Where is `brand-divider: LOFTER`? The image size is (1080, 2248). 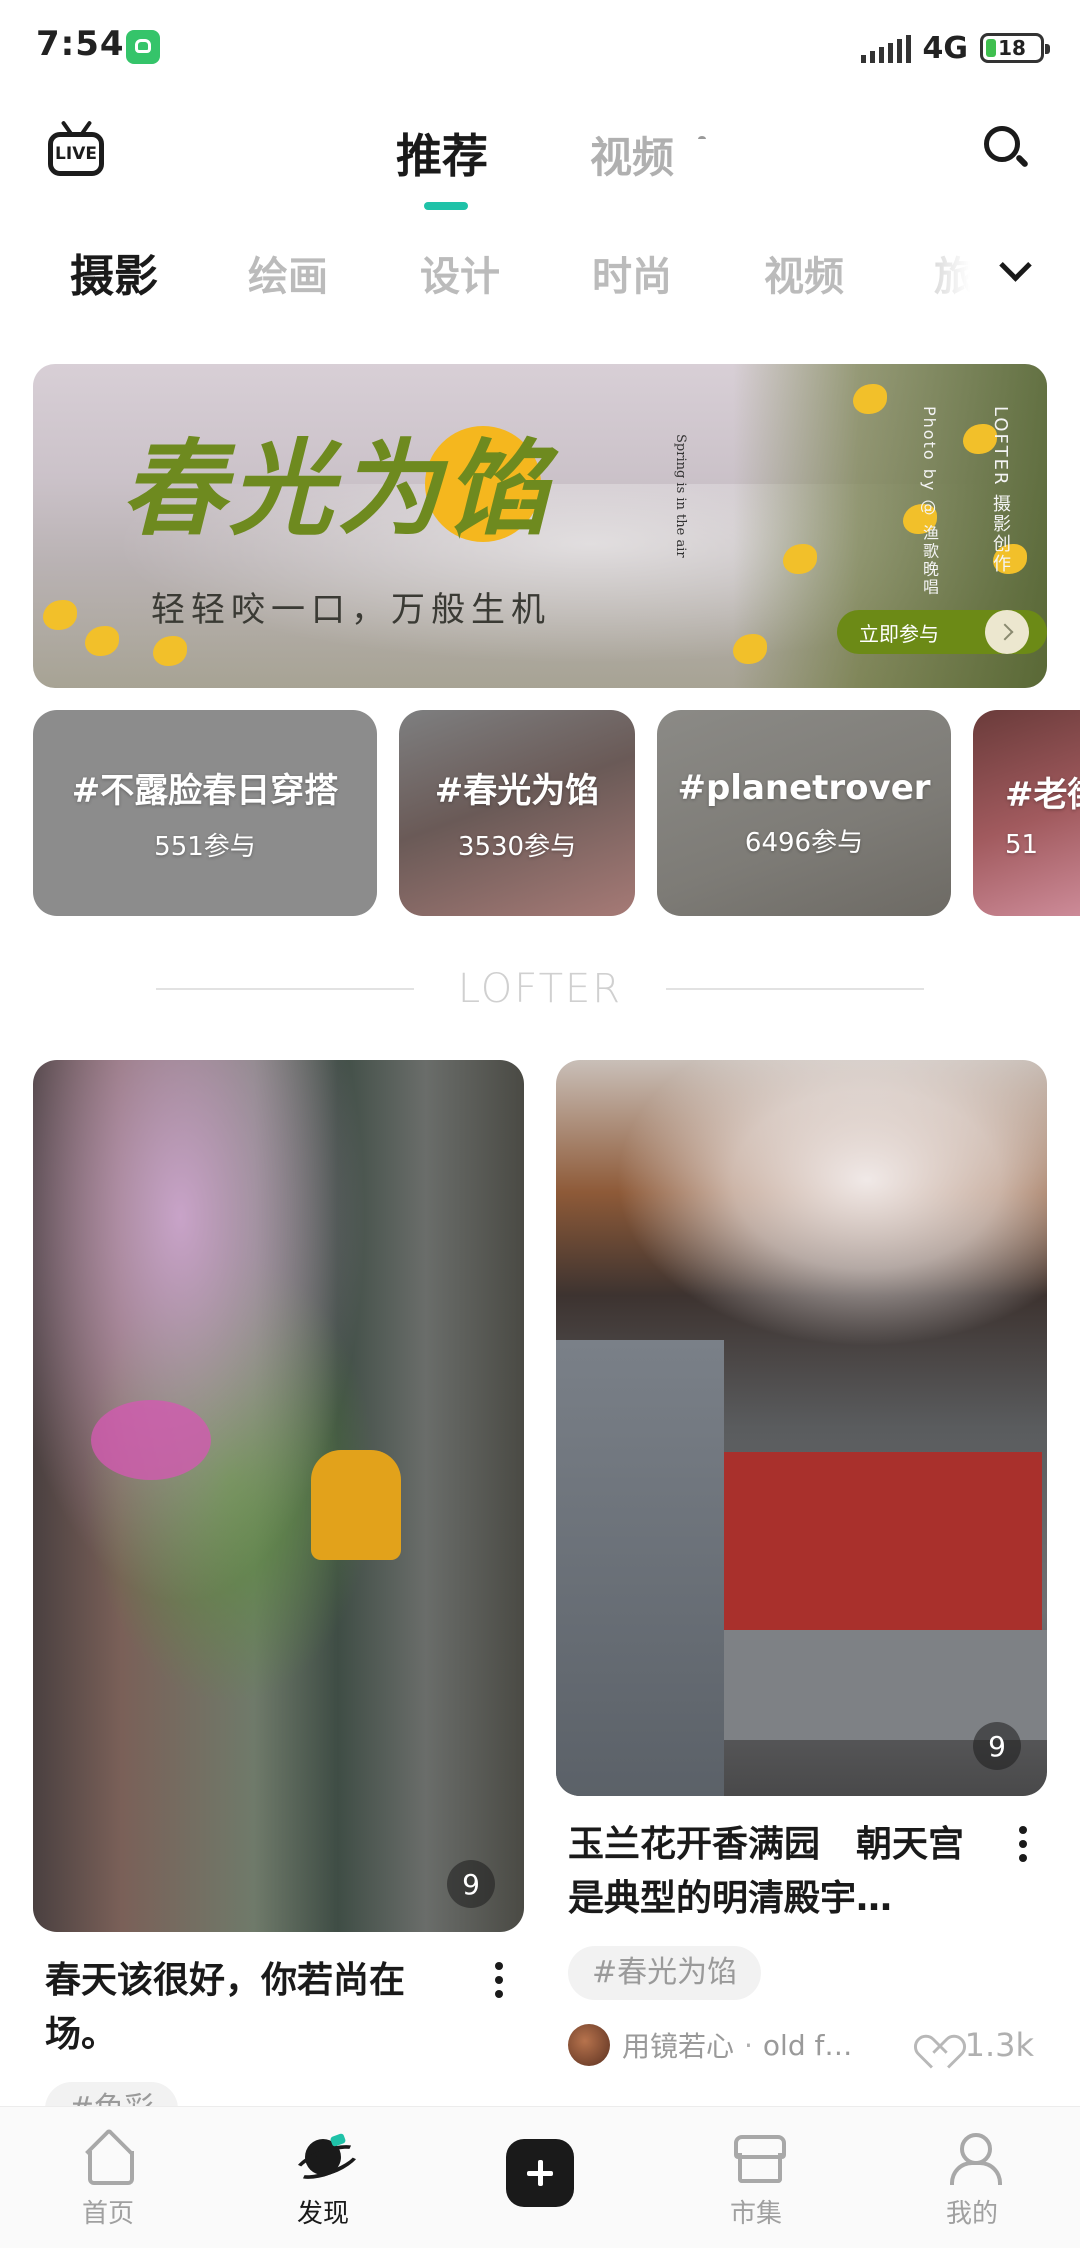
brand-divider: LOFTER is located at coordinates (540, 987).